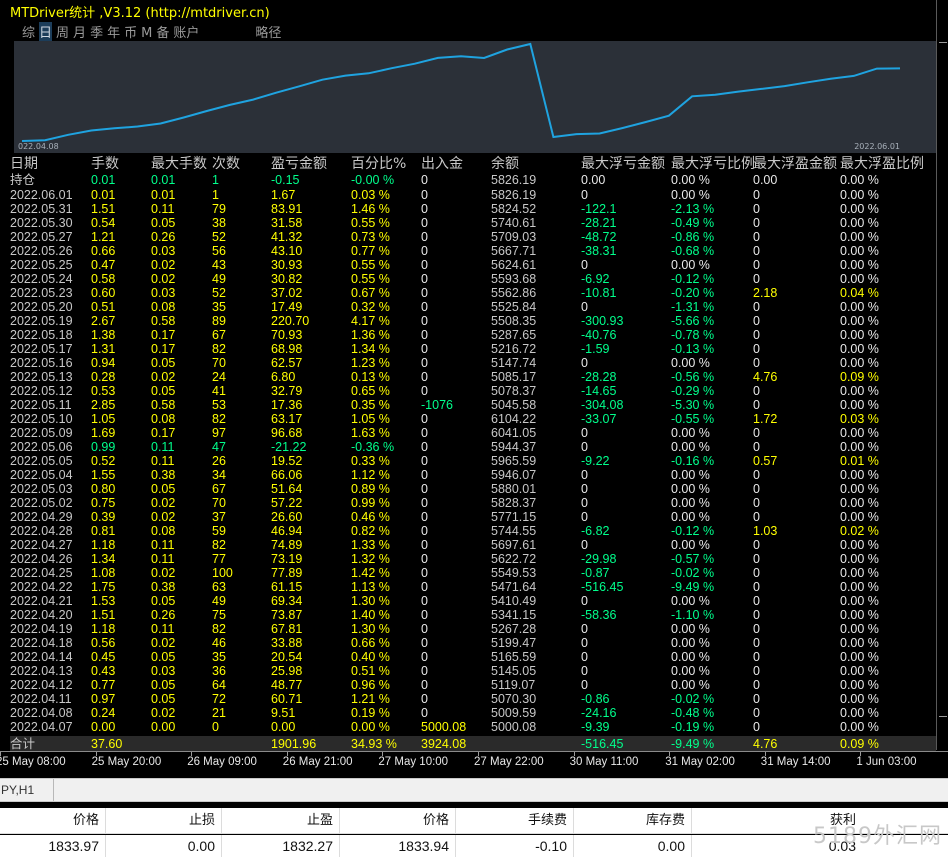  I want to click on header-balance: 余额, so click(505, 164).